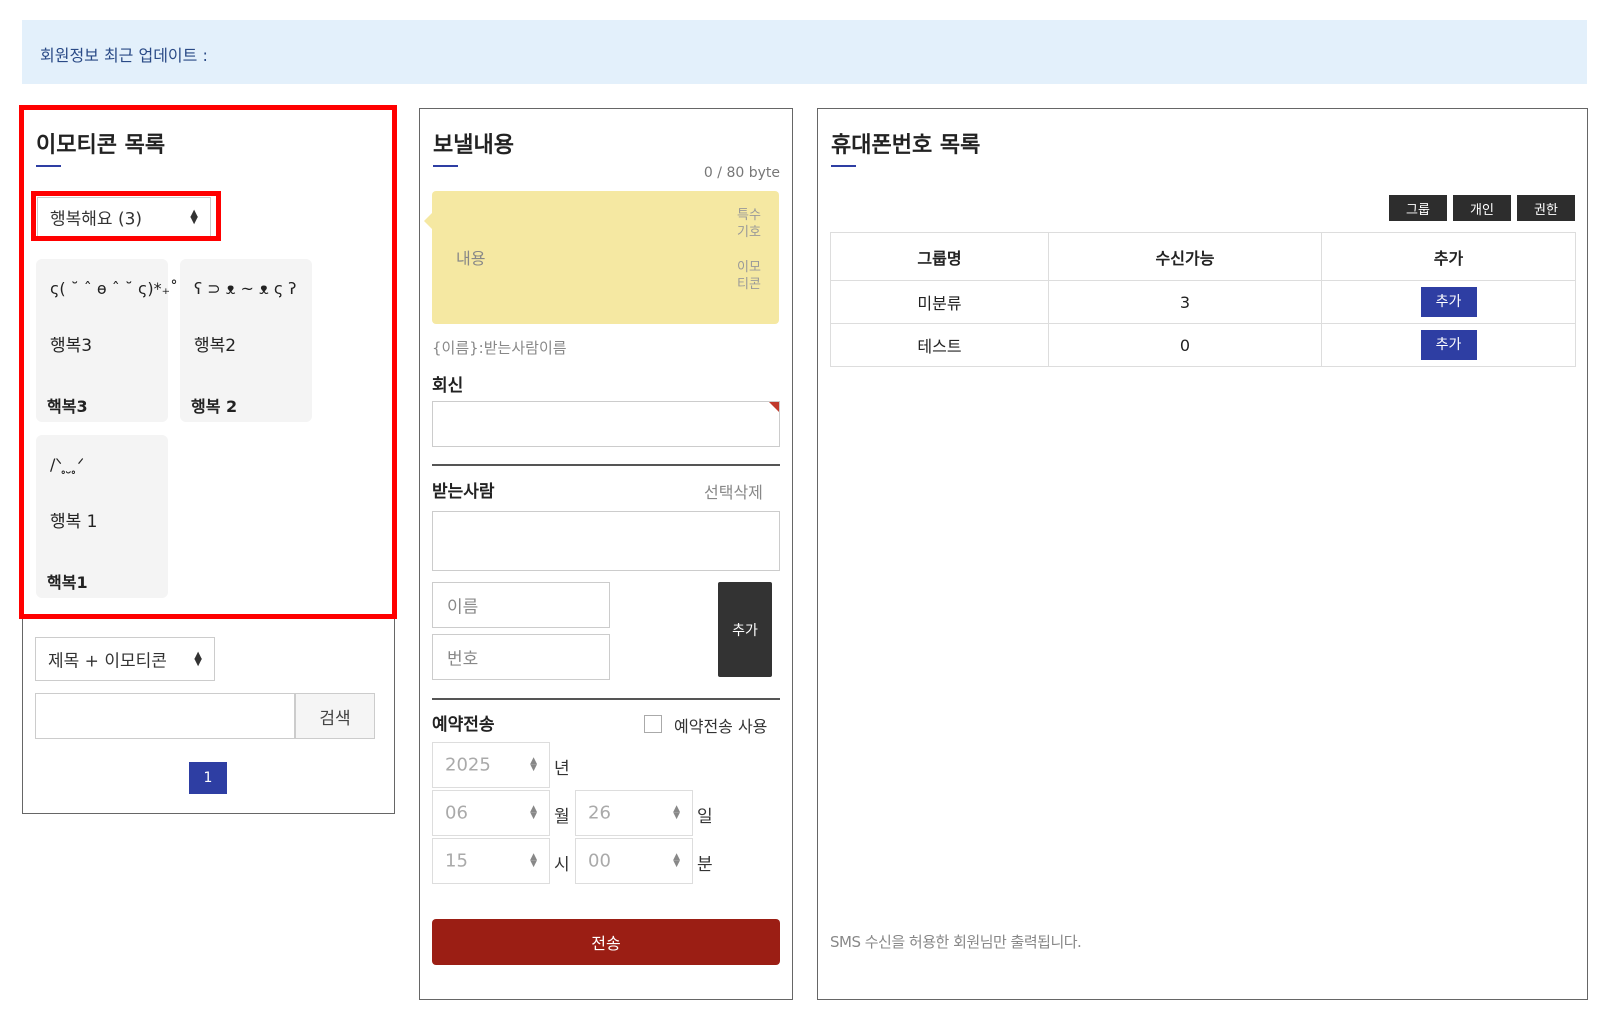 The width and height of the screenshot is (1600, 1020). I want to click on emoticon-face: ʕ ⊃ ᴥ ~ ᴥ ς ʔ, so click(245, 288).